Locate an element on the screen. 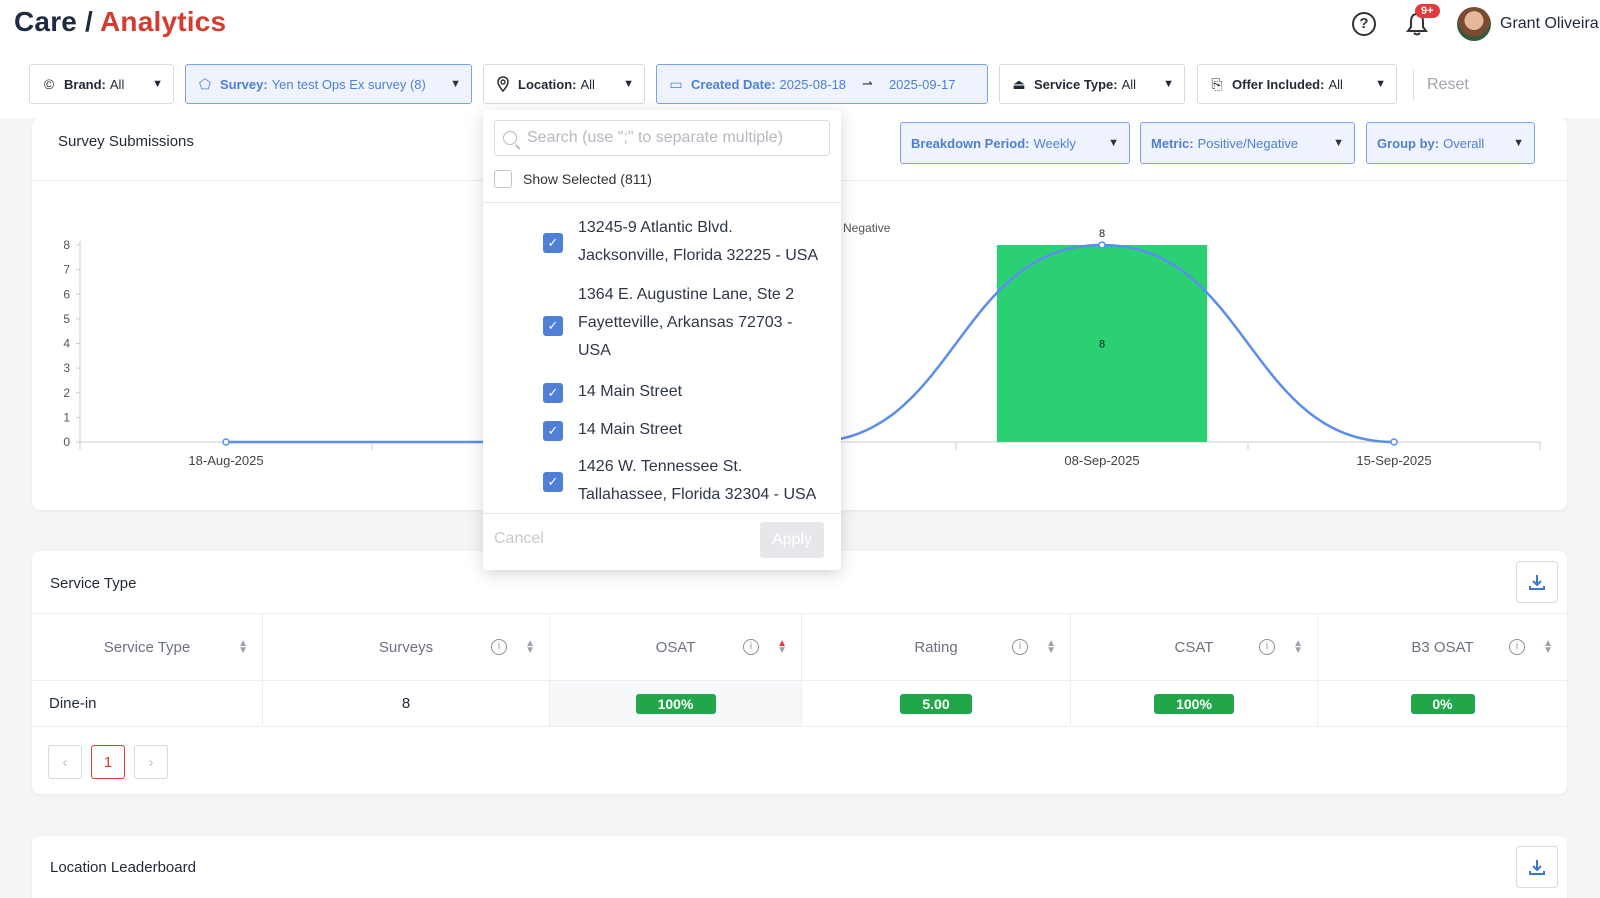 The width and height of the screenshot is (1600, 898). col-label: OSAT is located at coordinates (675, 647).